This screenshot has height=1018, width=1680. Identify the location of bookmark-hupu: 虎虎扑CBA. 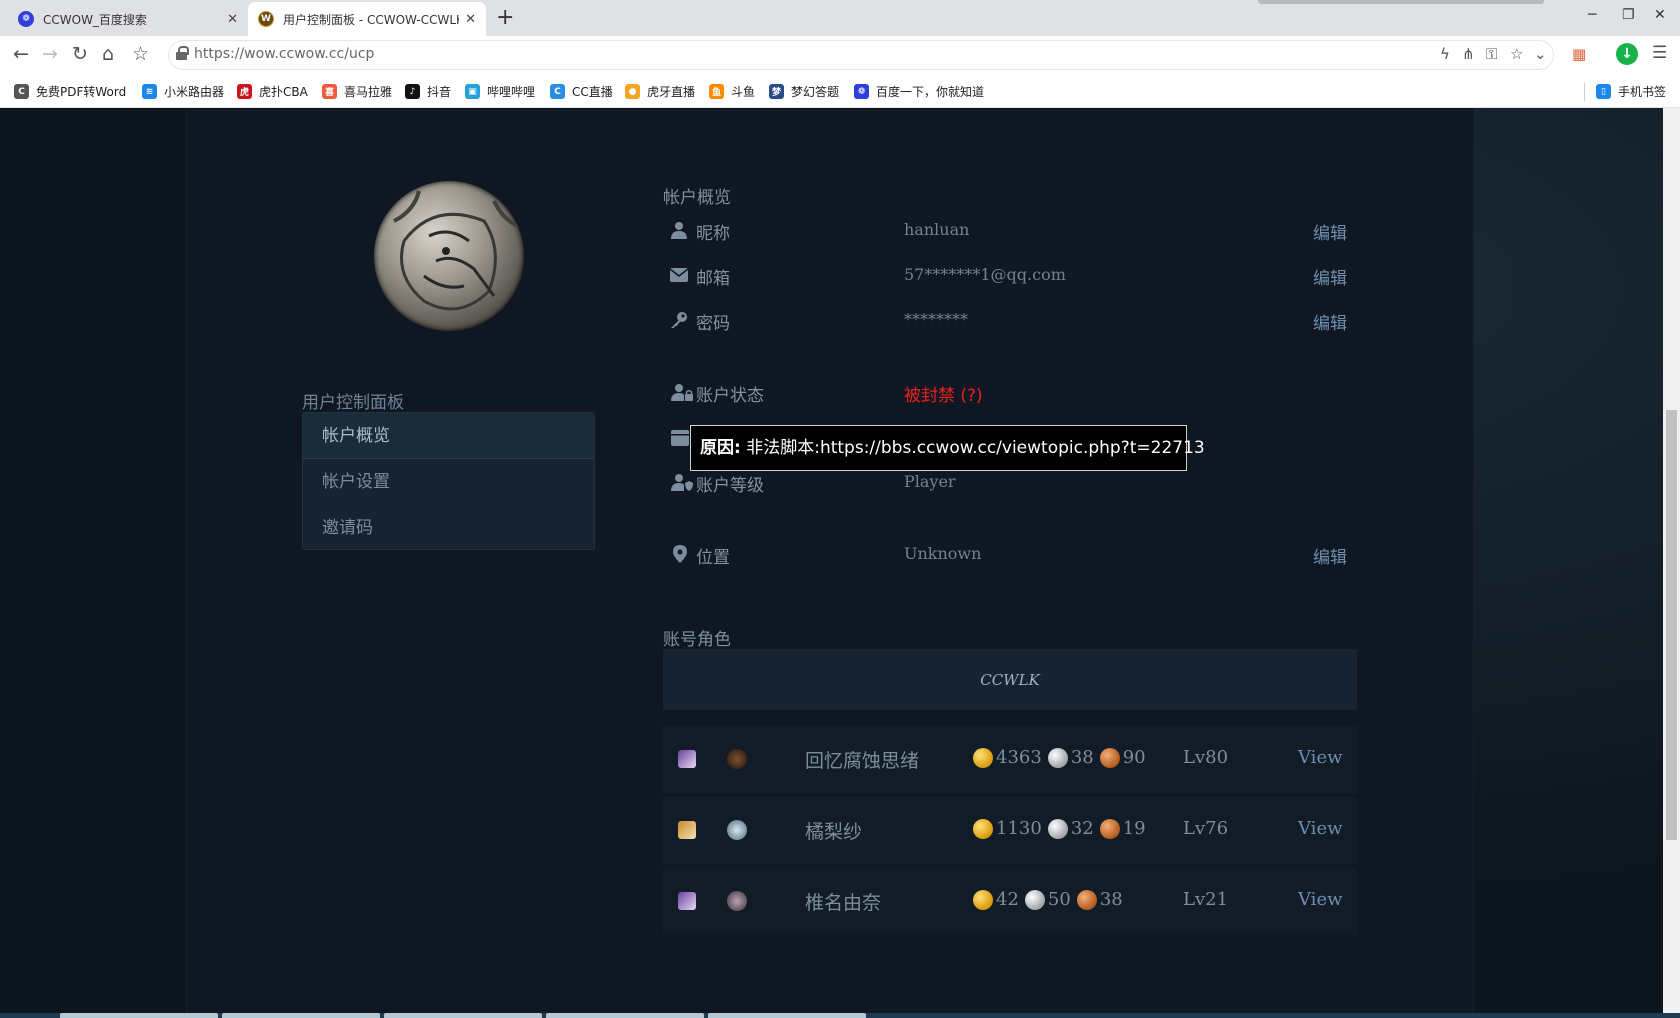
(272, 91).